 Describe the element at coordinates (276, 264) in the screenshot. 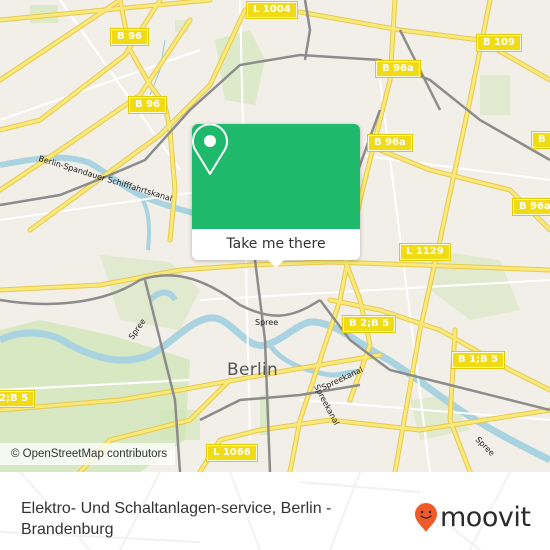

I see `popup-pointer` at that location.